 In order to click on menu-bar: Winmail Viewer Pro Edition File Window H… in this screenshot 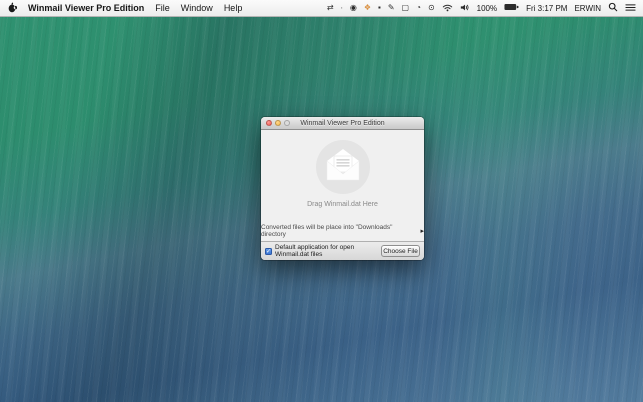, I will do `click(321, 8)`.